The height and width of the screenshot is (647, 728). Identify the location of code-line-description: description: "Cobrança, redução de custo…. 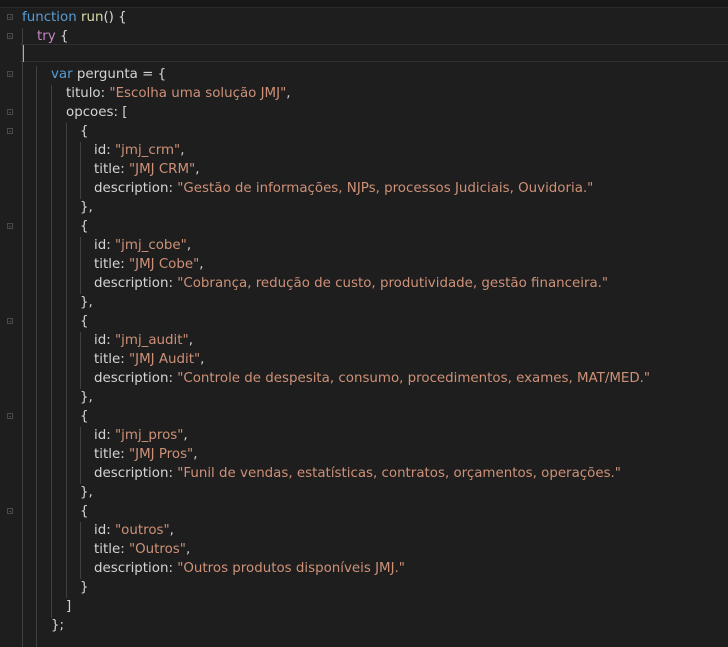
(351, 283).